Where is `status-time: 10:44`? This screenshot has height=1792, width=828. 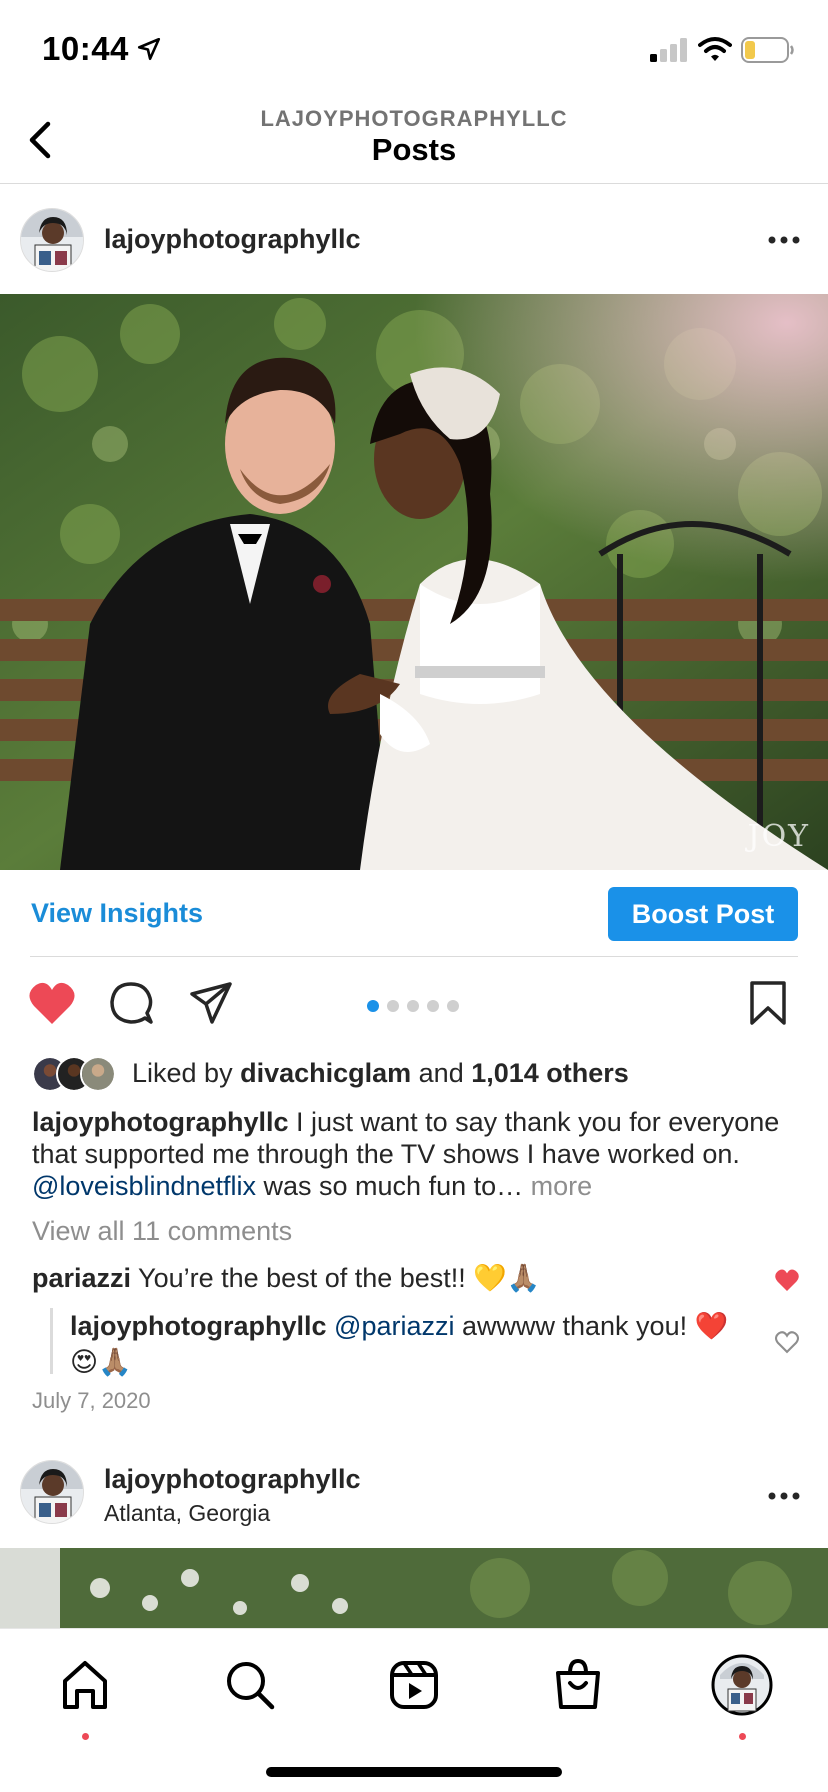
status-time: 10:44 is located at coordinates (85, 48).